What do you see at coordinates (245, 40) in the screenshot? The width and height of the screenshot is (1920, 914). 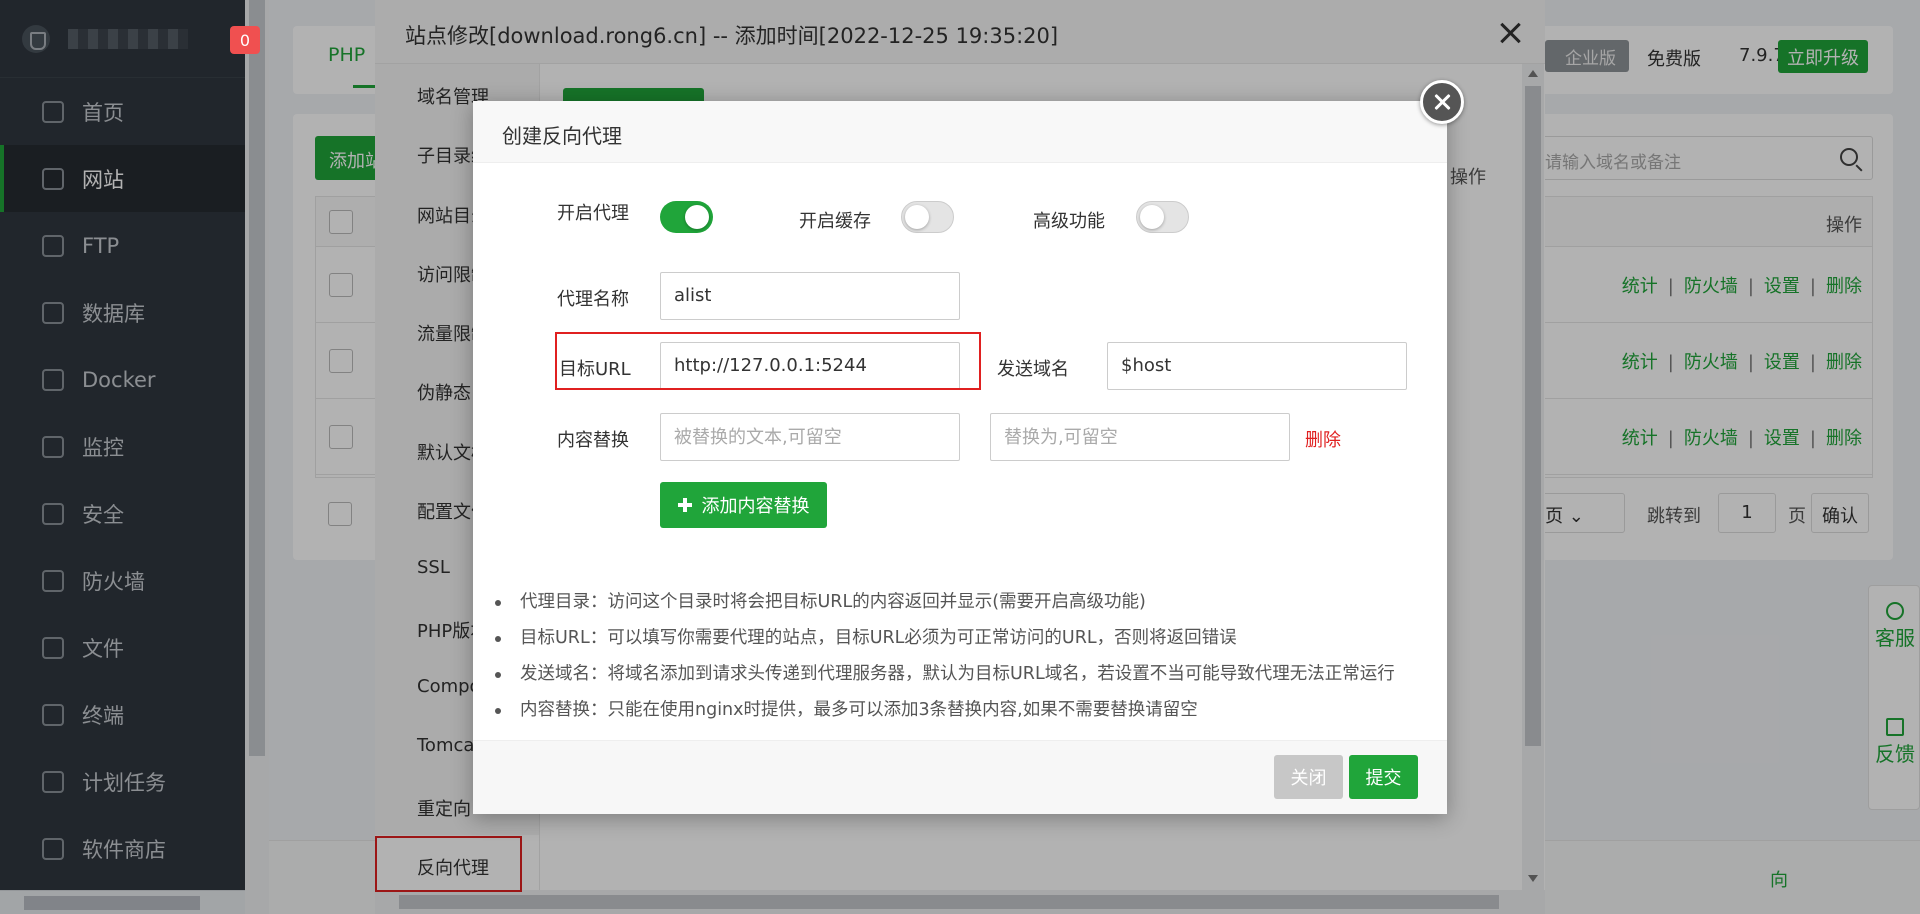 I see `notification-badge: 0` at bounding box center [245, 40].